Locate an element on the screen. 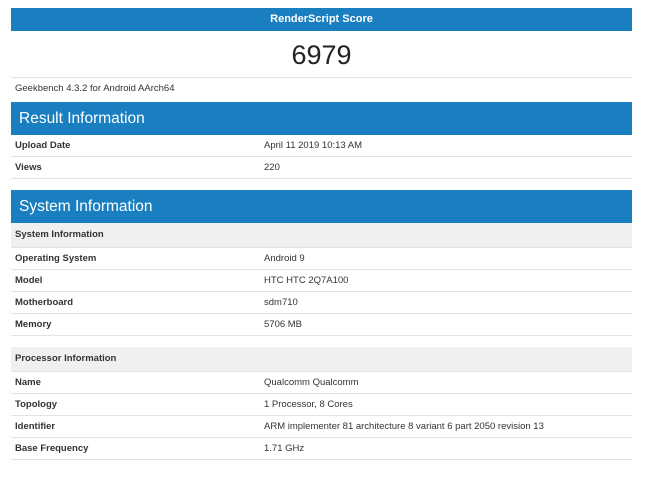 The width and height of the screenshot is (650, 483). row-value: 5706 MB is located at coordinates (283, 324).